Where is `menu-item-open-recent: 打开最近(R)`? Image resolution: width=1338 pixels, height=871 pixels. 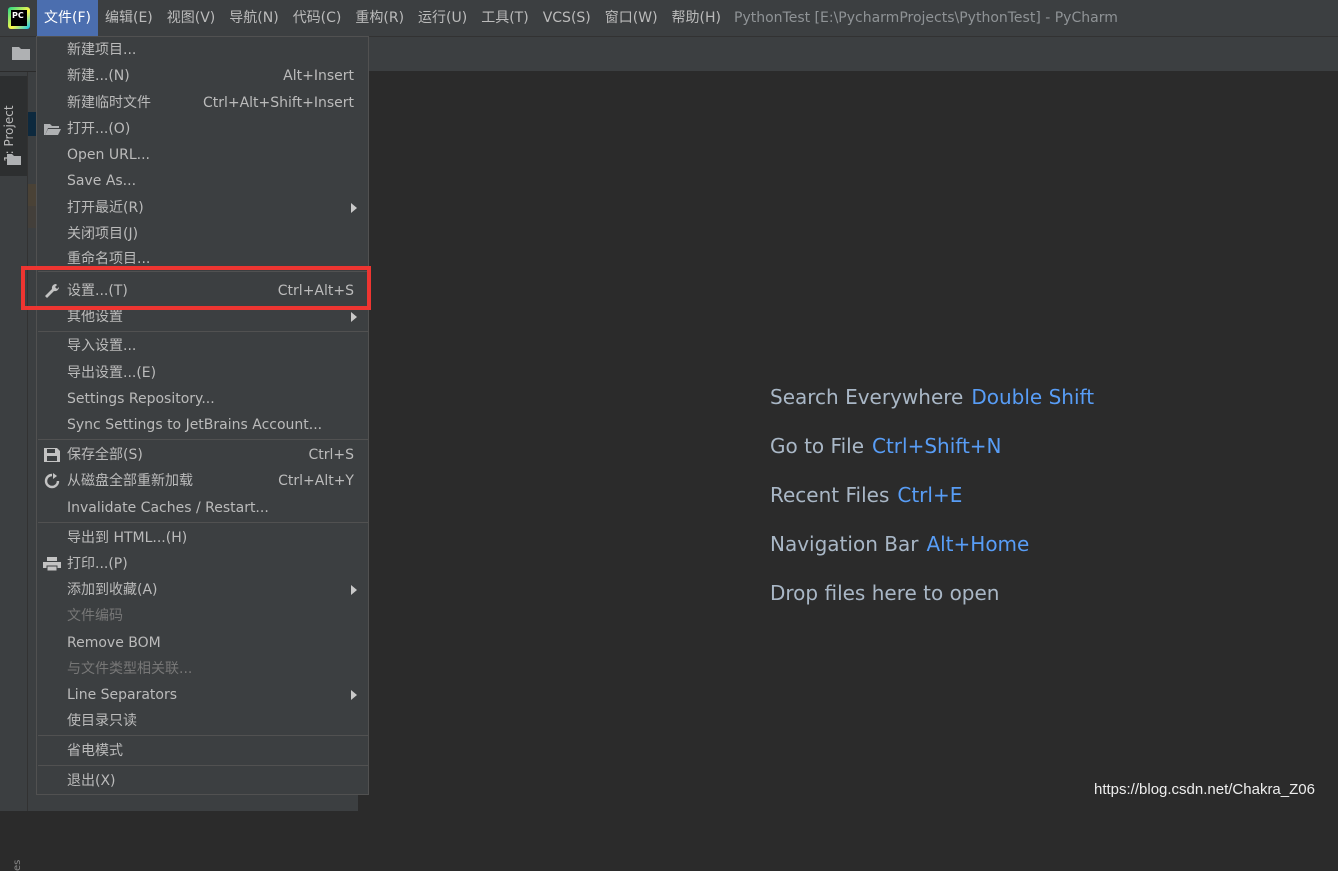
menu-item-open-recent: 打开最近(R) is located at coordinates (202, 208).